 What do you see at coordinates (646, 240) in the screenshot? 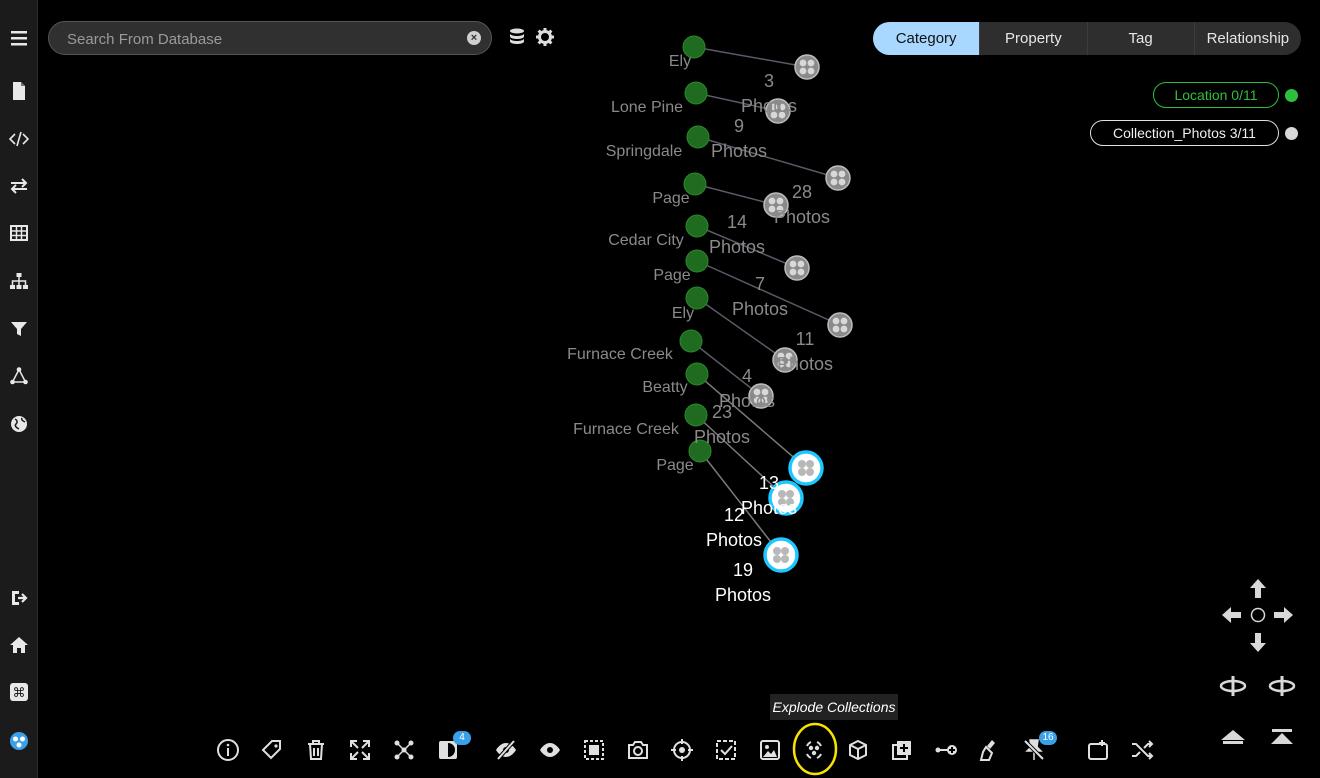
I see `location-node-label: Cedar City` at bounding box center [646, 240].